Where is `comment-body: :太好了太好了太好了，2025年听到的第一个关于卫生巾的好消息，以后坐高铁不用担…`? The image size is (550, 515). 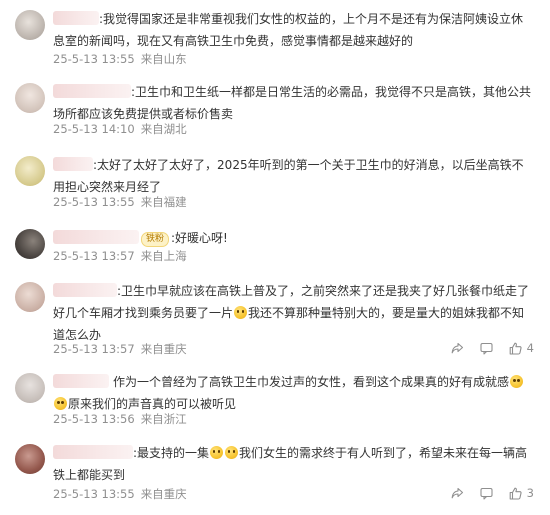 comment-body: :太好了太好了太好了，2025年听到的第一个关于卫生巾的好消息，以后坐高铁不用担… is located at coordinates (293, 176).